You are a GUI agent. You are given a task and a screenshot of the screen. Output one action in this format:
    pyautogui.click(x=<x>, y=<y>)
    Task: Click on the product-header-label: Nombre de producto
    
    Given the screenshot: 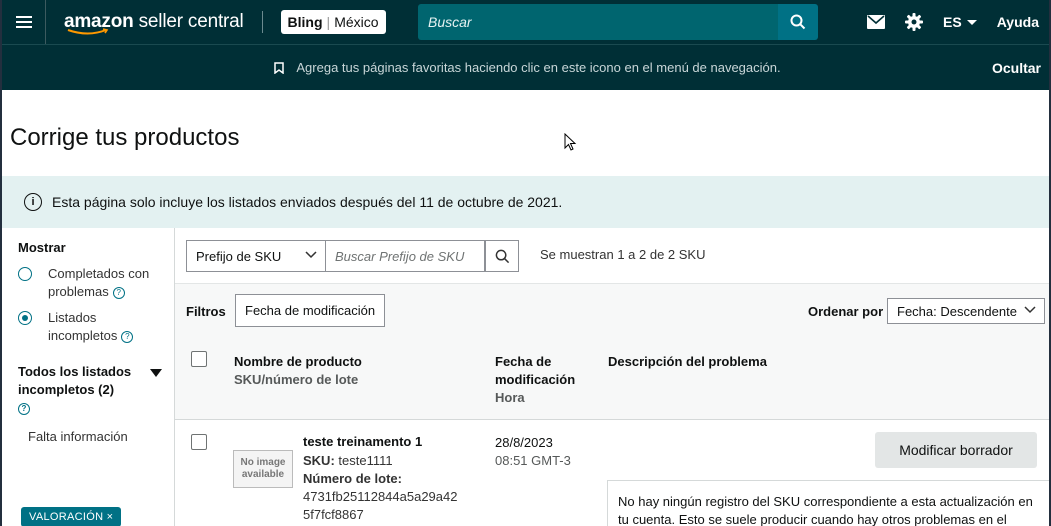 What is the action you would take?
    pyautogui.click(x=298, y=361)
    